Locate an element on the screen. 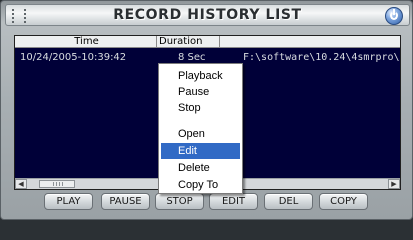 The image size is (413, 240). play-button: PLAY is located at coordinates (68, 201).